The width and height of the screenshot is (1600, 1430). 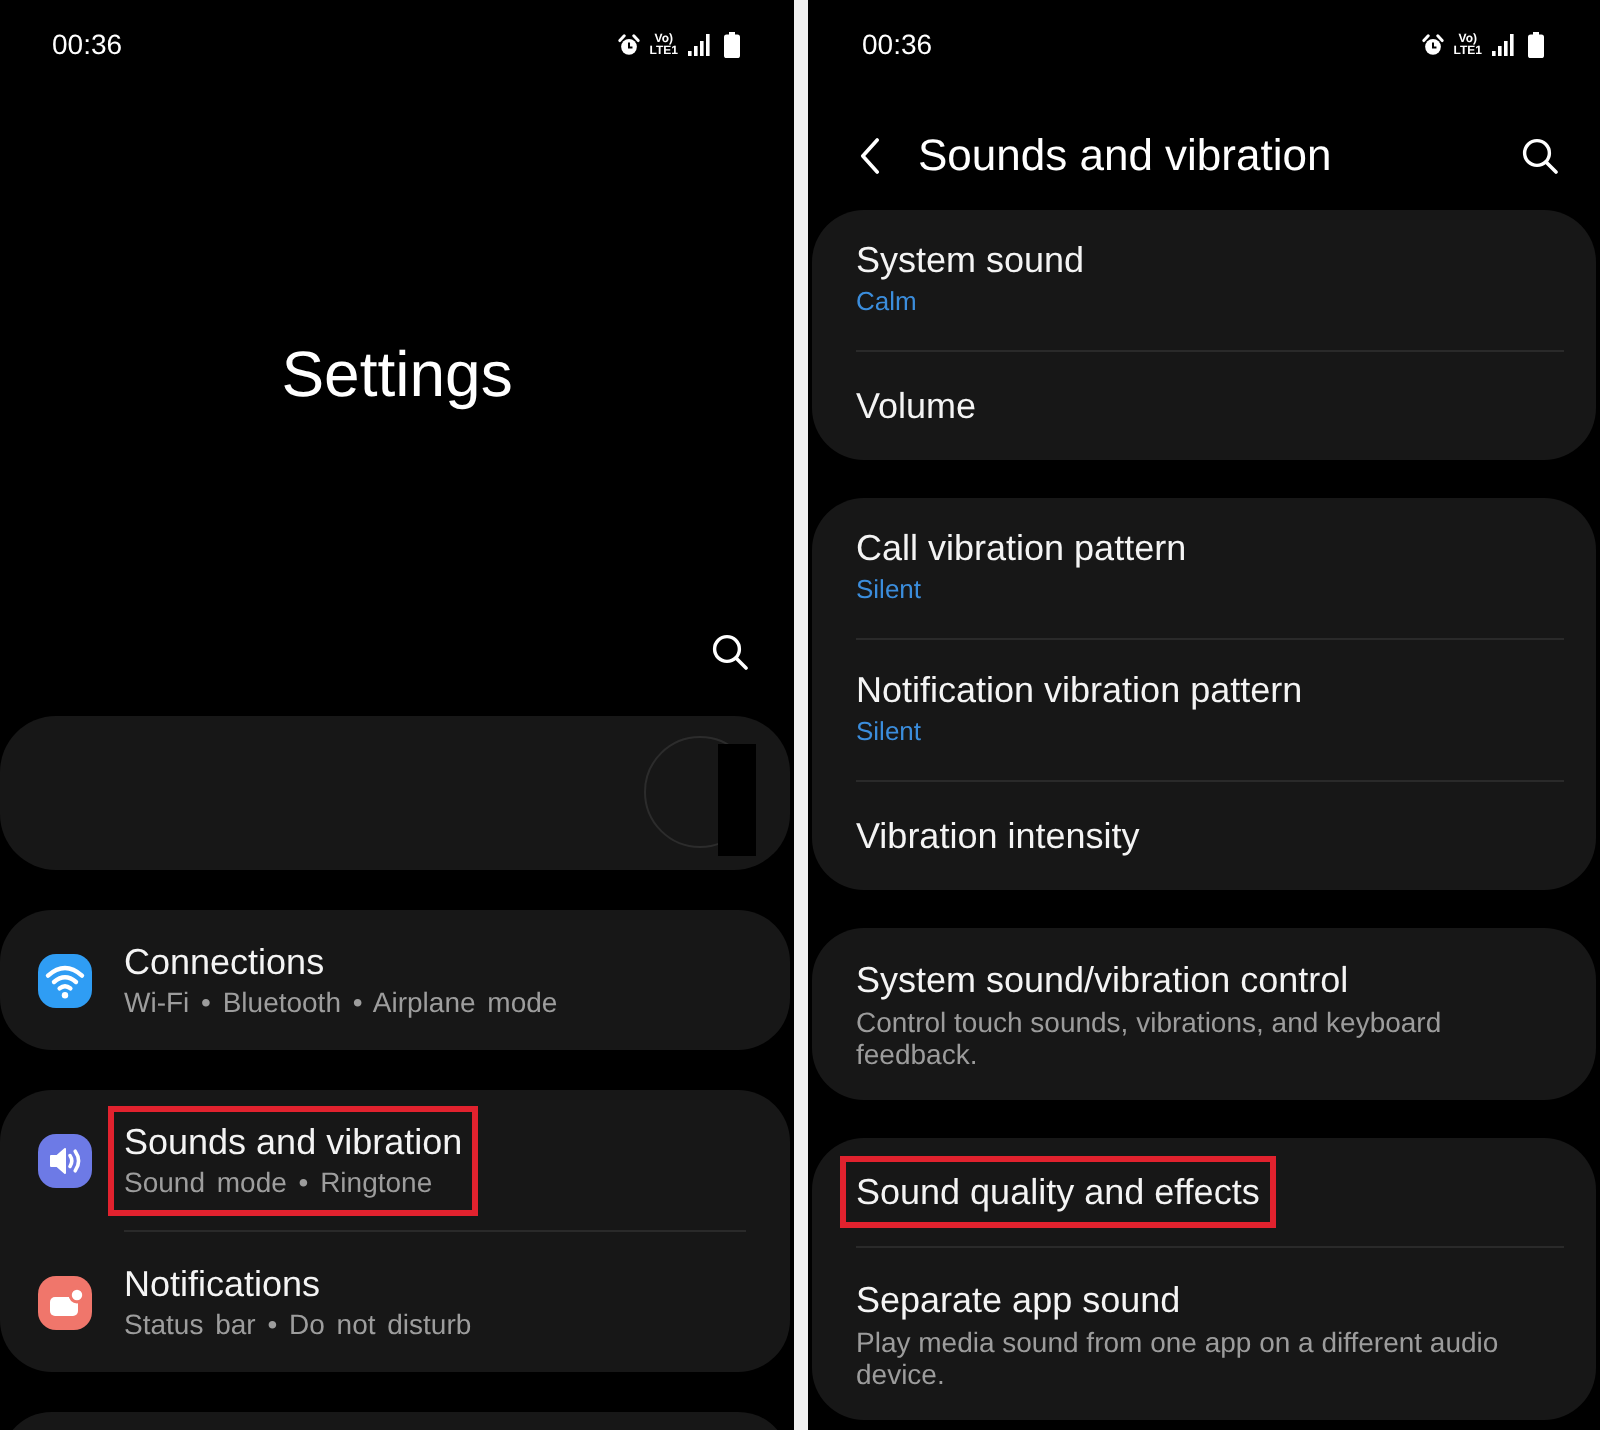 What do you see at coordinates (1204, 980) in the screenshot?
I see `item-title: System sound/vibration control` at bounding box center [1204, 980].